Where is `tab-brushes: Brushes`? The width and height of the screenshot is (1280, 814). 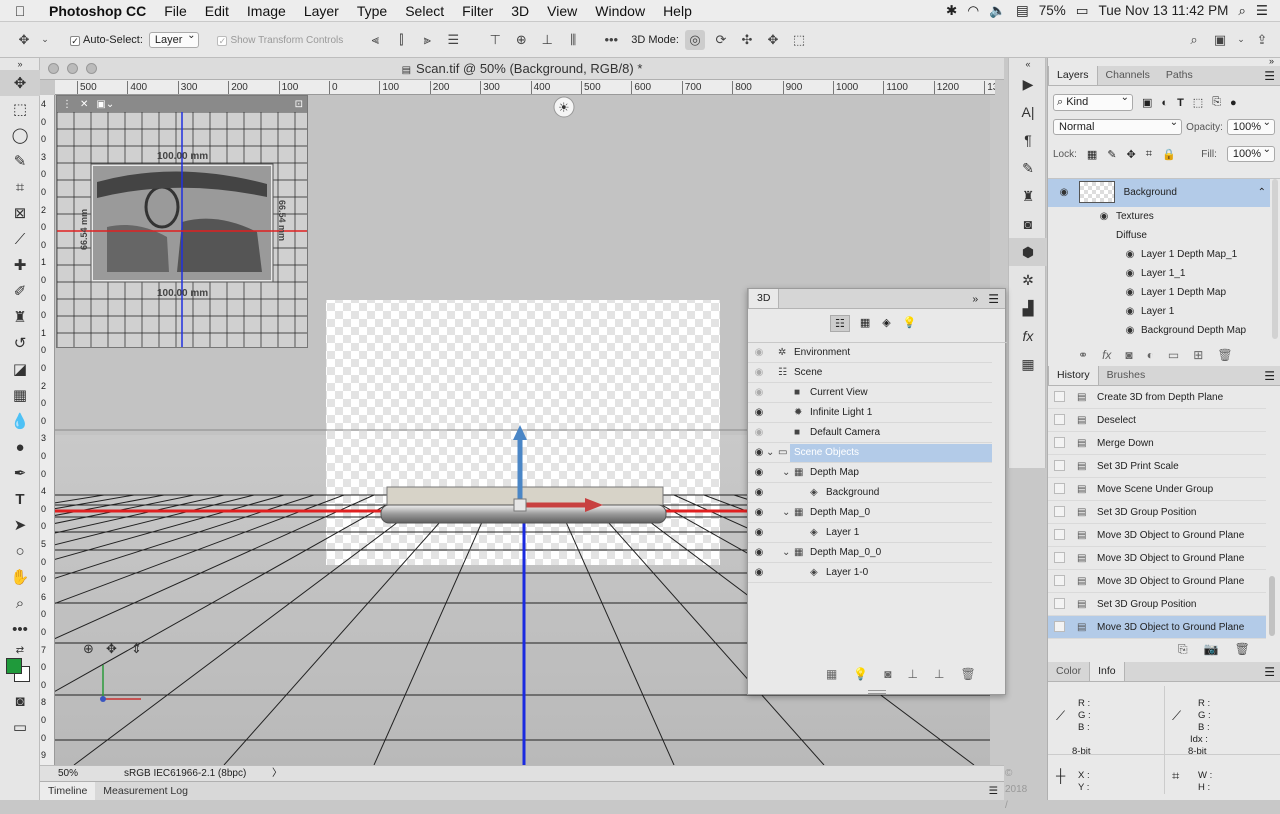
tab-brushes: Brushes is located at coordinates (1126, 375).